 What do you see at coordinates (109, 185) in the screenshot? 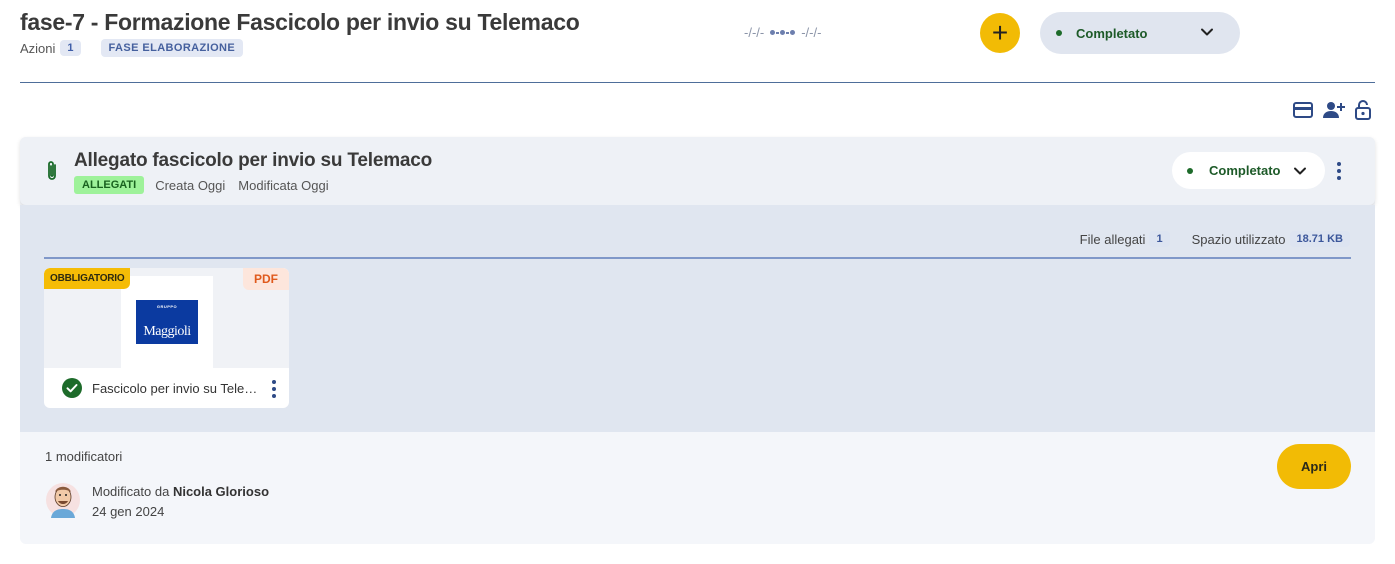
I see `category-tag: ALLEGATI` at bounding box center [109, 185].